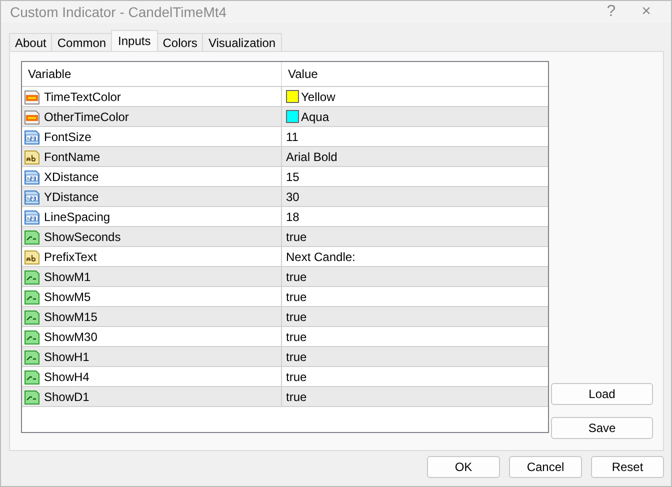 The width and height of the screenshot is (672, 487). Describe the element at coordinates (300, 74) in the screenshot. I see `column-header: Value` at that location.